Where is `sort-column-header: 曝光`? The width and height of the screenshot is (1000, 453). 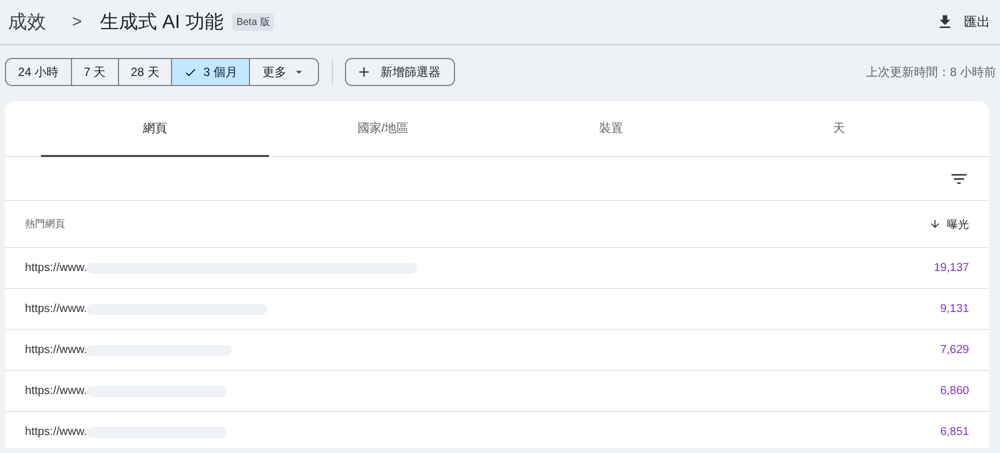
sort-column-header: 曝光 is located at coordinates (949, 224).